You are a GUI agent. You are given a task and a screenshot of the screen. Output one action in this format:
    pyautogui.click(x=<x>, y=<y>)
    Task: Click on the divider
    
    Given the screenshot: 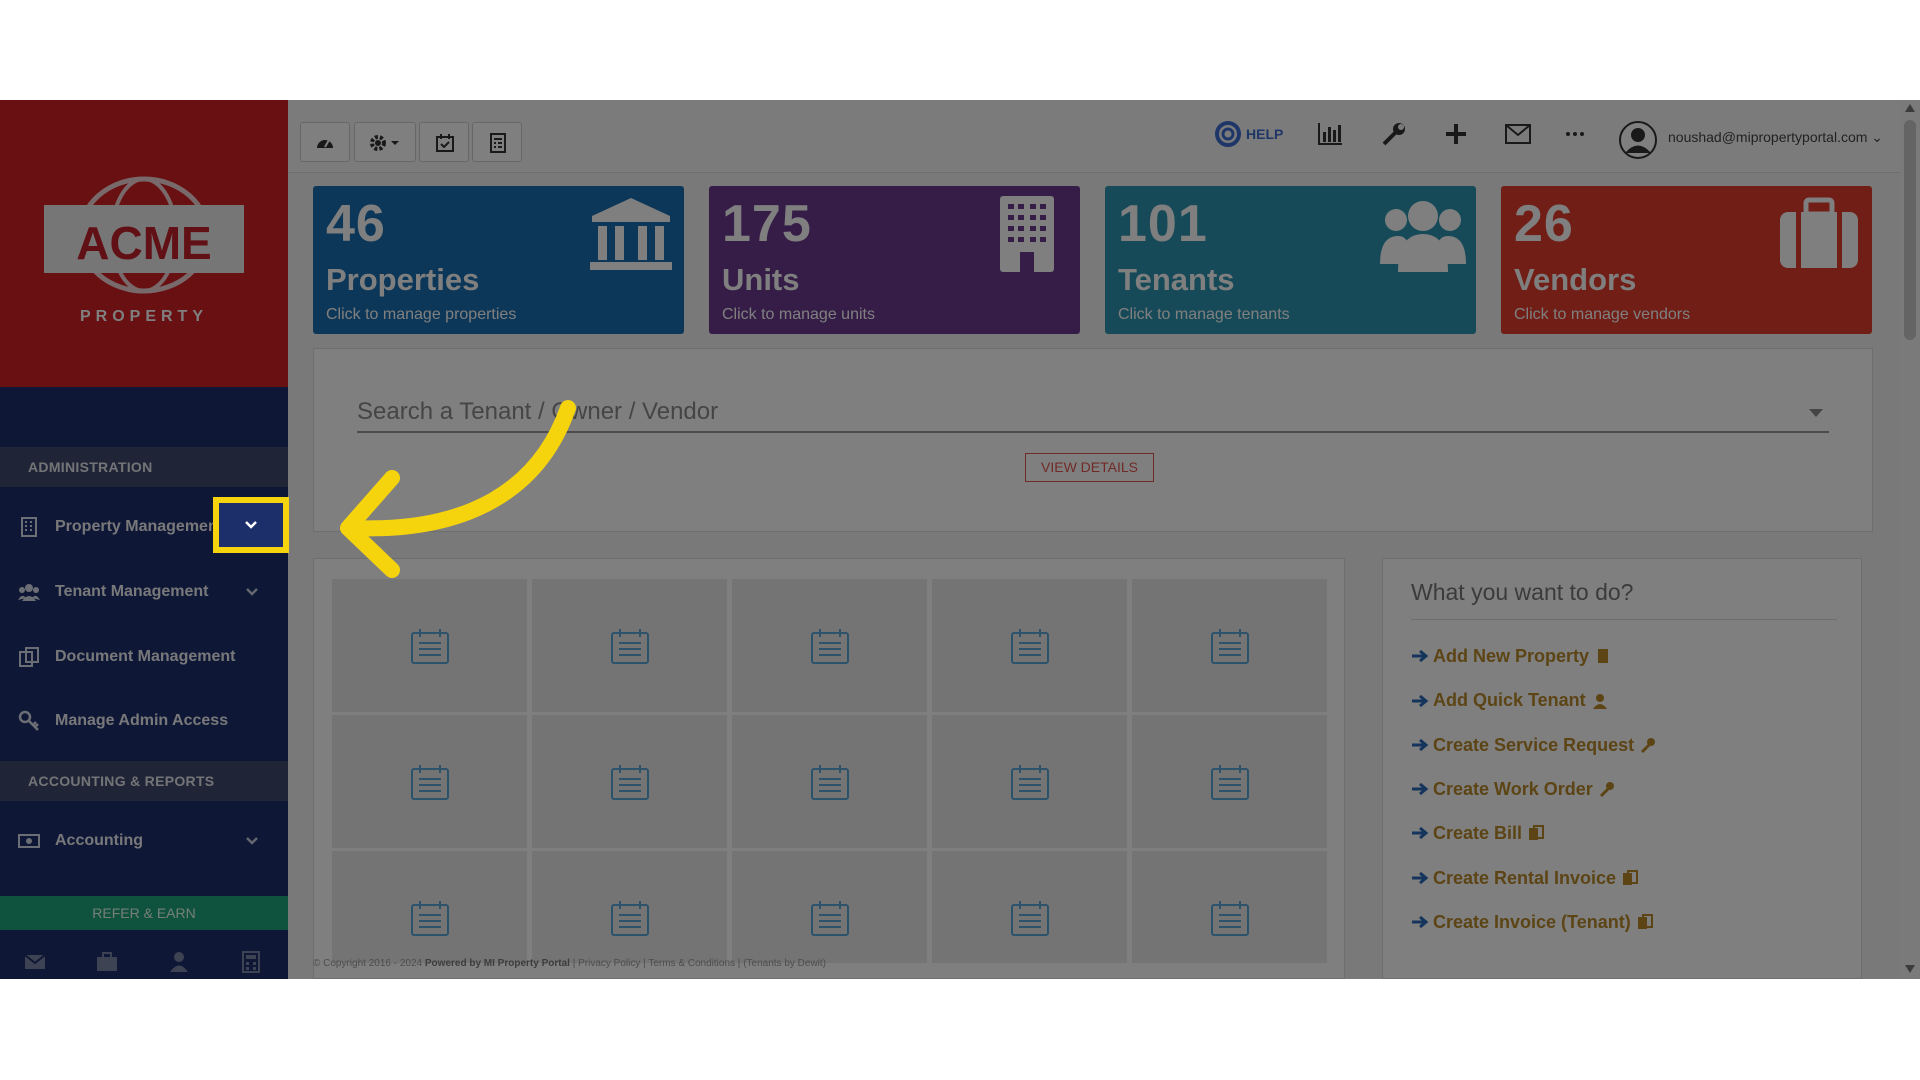 What is the action you would take?
    pyautogui.click(x=1624, y=619)
    